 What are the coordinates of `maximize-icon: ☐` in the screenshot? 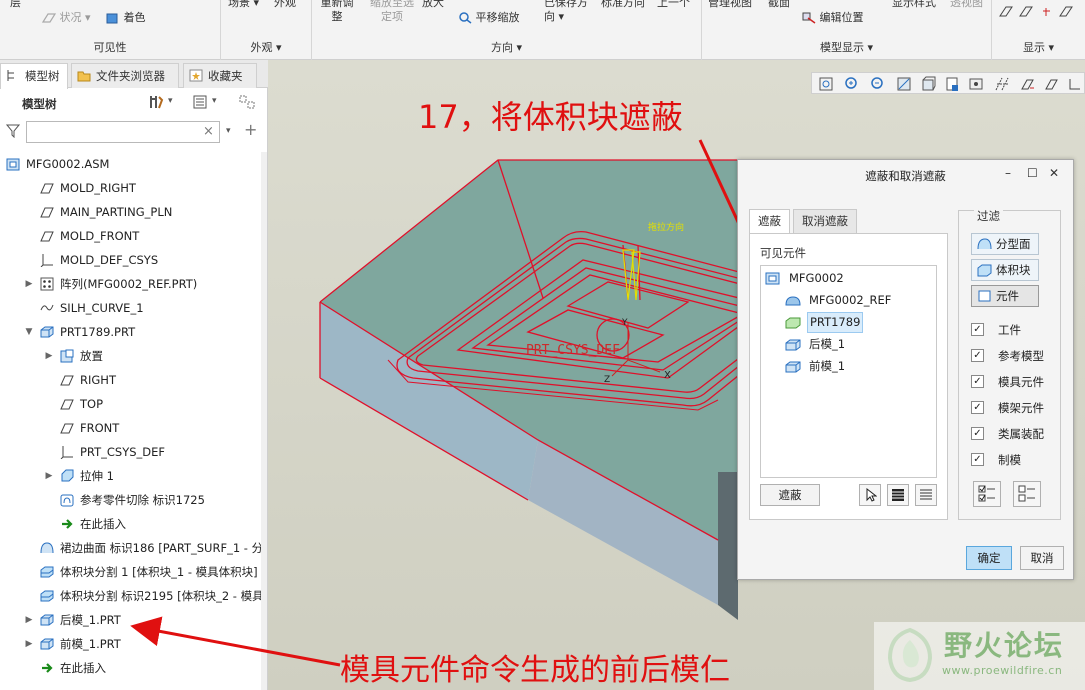 It's located at (1032, 173).